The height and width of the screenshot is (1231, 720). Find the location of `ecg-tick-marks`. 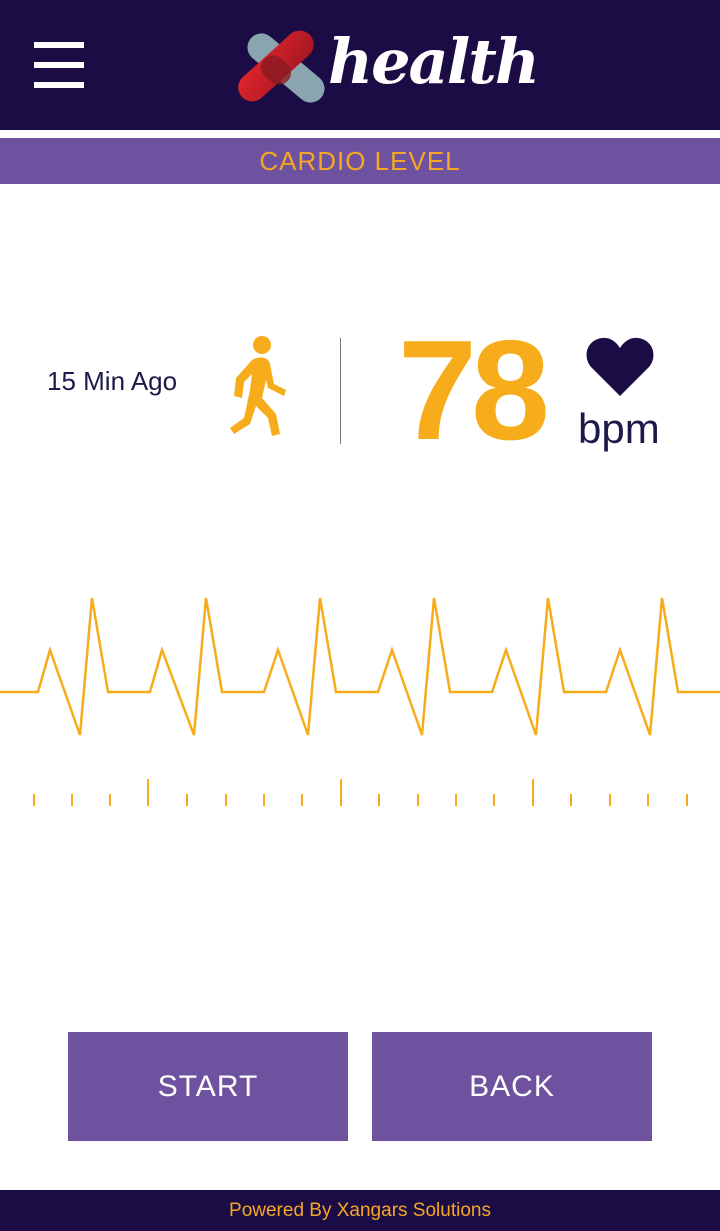

ecg-tick-marks is located at coordinates (360, 792).